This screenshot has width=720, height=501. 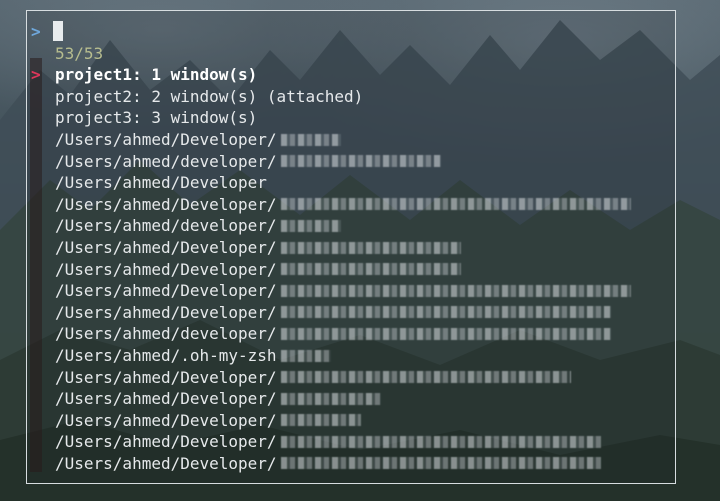 I want to click on prompt-arrow-icon: >, so click(x=36, y=31).